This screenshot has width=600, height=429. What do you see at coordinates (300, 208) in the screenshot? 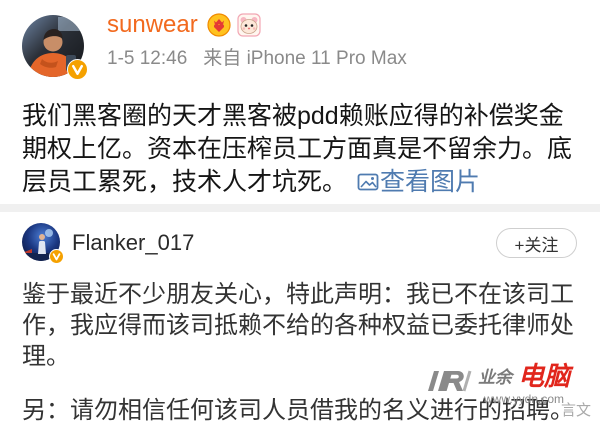
I see `section-divider` at bounding box center [300, 208].